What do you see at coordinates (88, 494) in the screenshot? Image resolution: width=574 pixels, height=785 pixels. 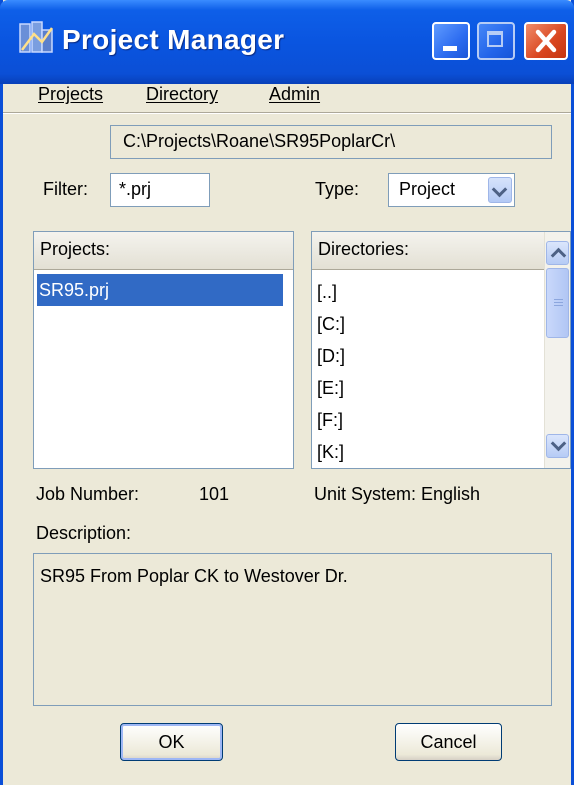 I see `job-number-label: Job Number:` at bounding box center [88, 494].